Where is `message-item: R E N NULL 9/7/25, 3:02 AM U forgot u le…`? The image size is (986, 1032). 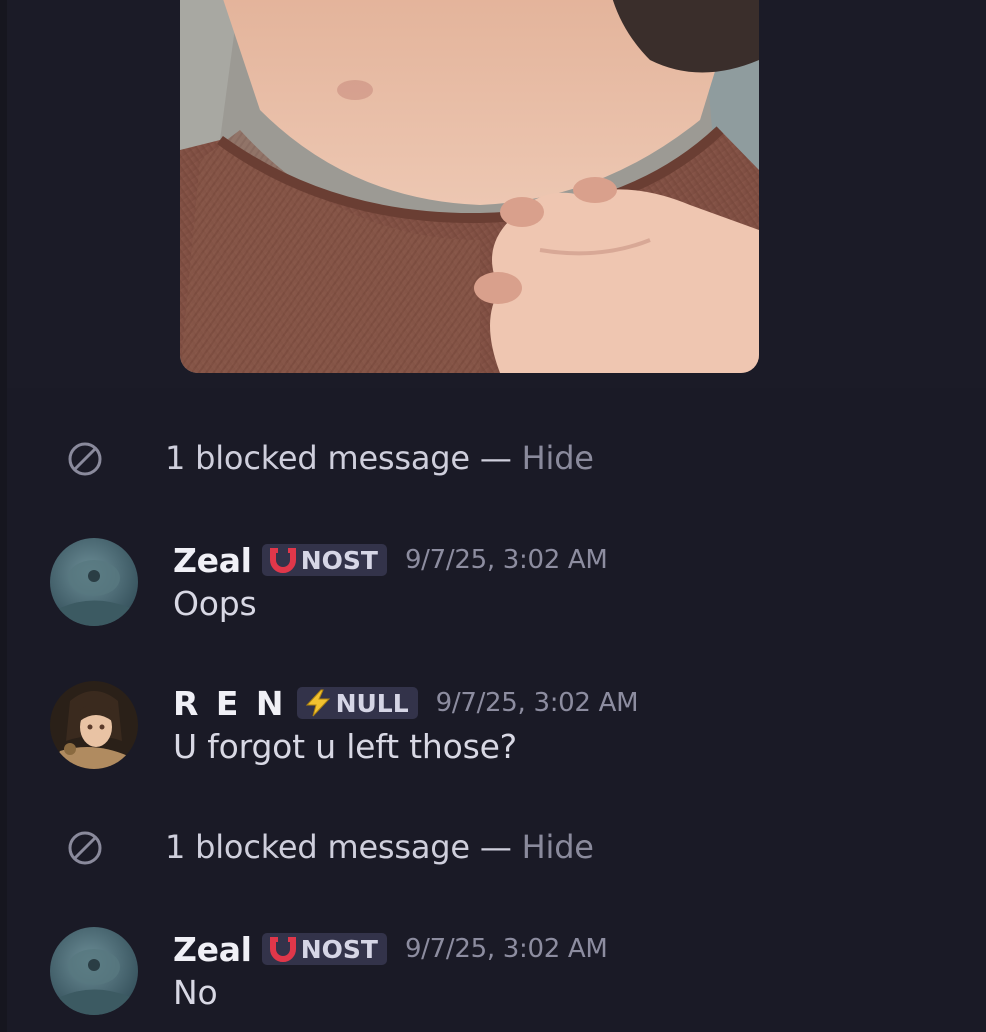
message-item: R E N NULL 9/7/25, 3:02 AM U forgot u le… is located at coordinates (496, 726).